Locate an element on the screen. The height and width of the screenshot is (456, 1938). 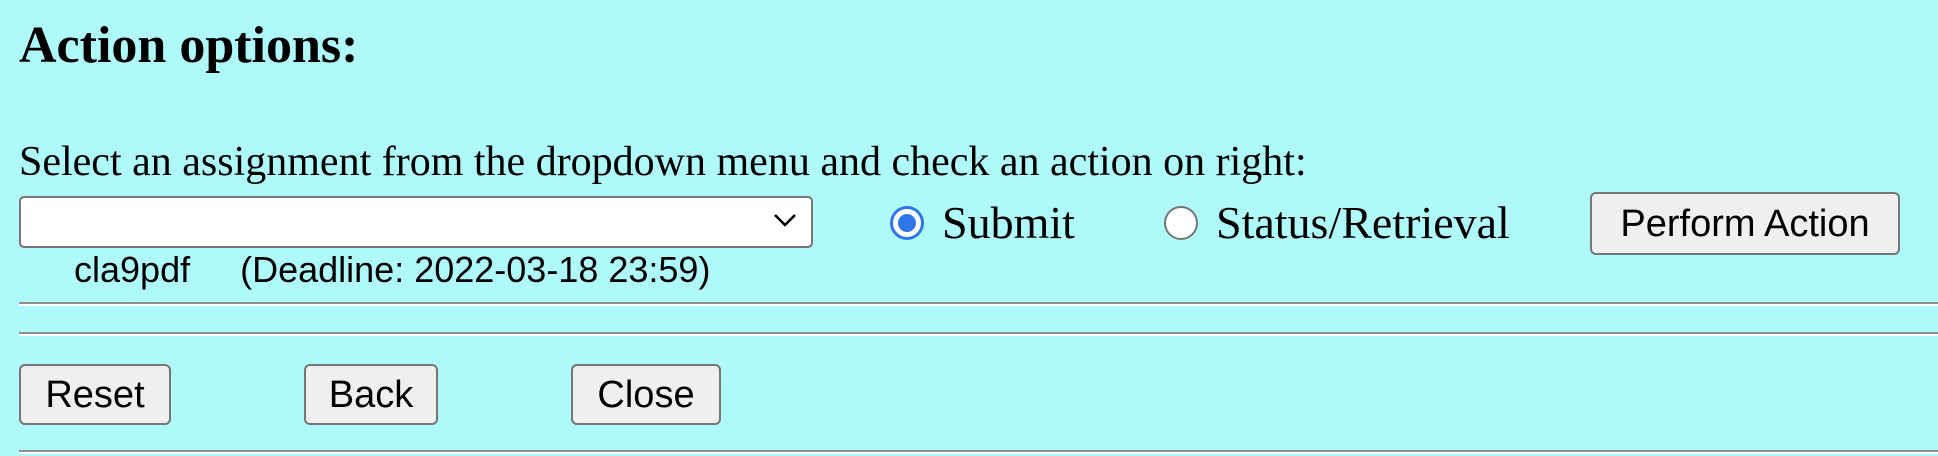
radio-status-retrieval: Status/Retrieval is located at coordinates (1337, 223).